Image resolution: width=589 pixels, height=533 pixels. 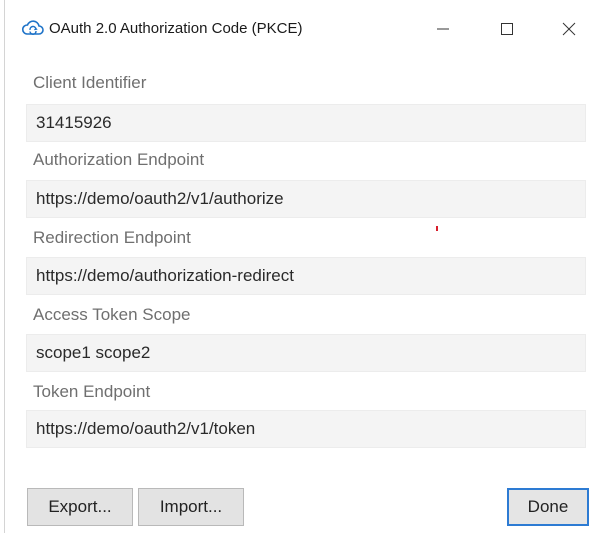 I want to click on close-button, so click(x=569, y=29).